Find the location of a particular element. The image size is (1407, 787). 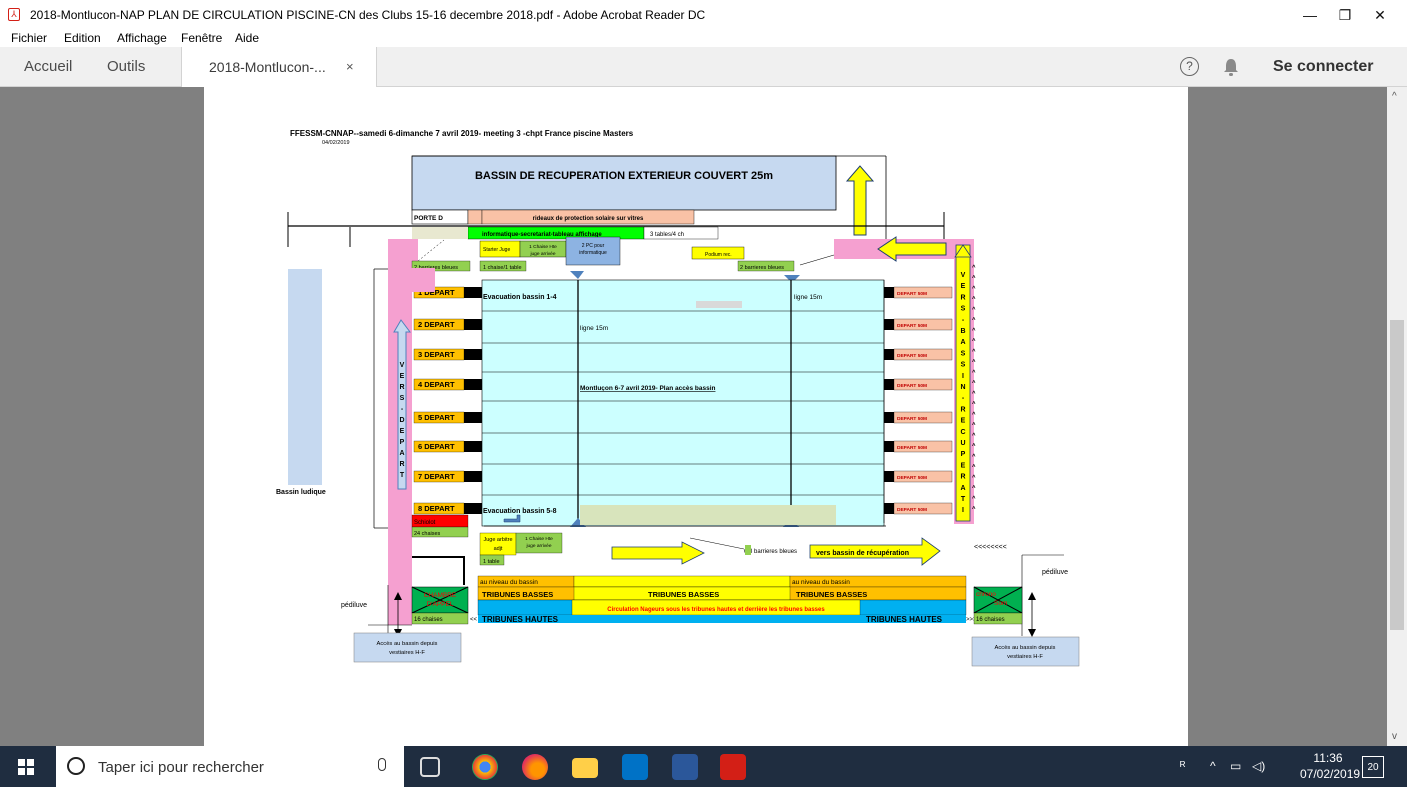

battery-icon: ▭ is located at coordinates (1235, 766).